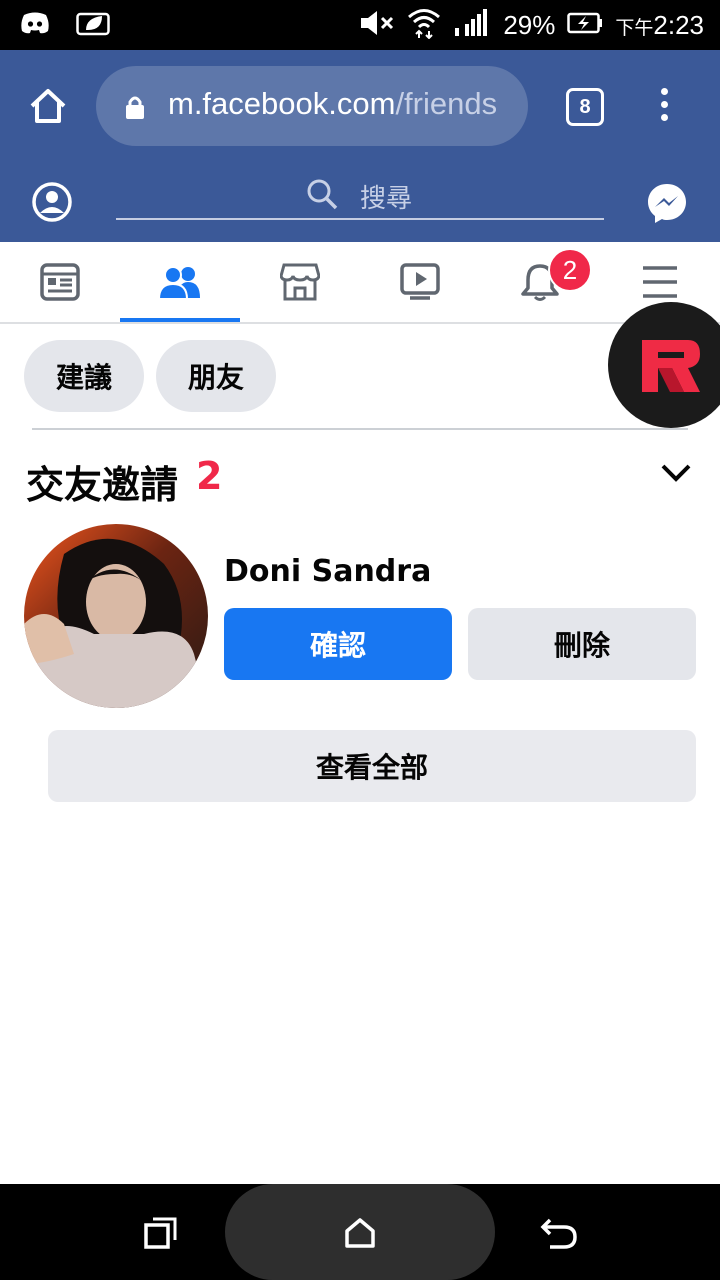 This screenshot has width=720, height=1280. What do you see at coordinates (585, 25) in the screenshot?
I see `battery-charging-icon` at bounding box center [585, 25].